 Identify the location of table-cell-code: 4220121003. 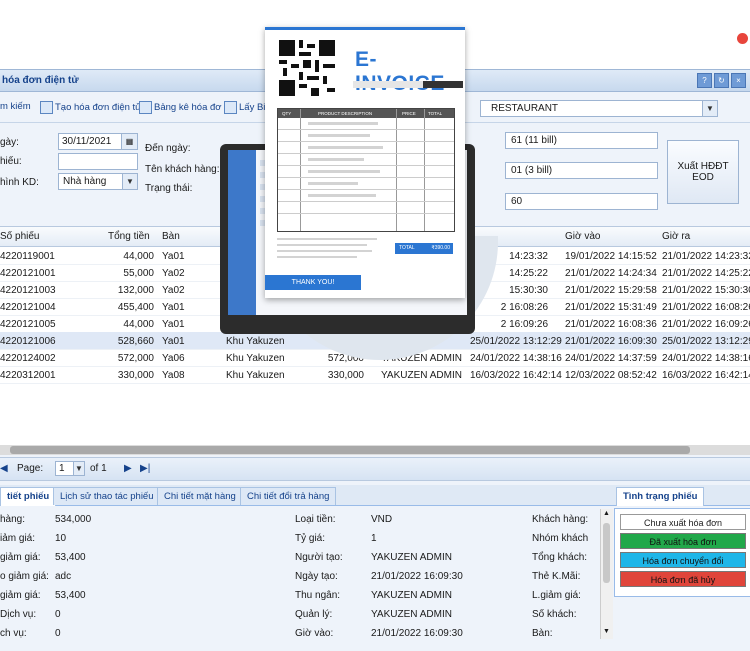
(28, 290).